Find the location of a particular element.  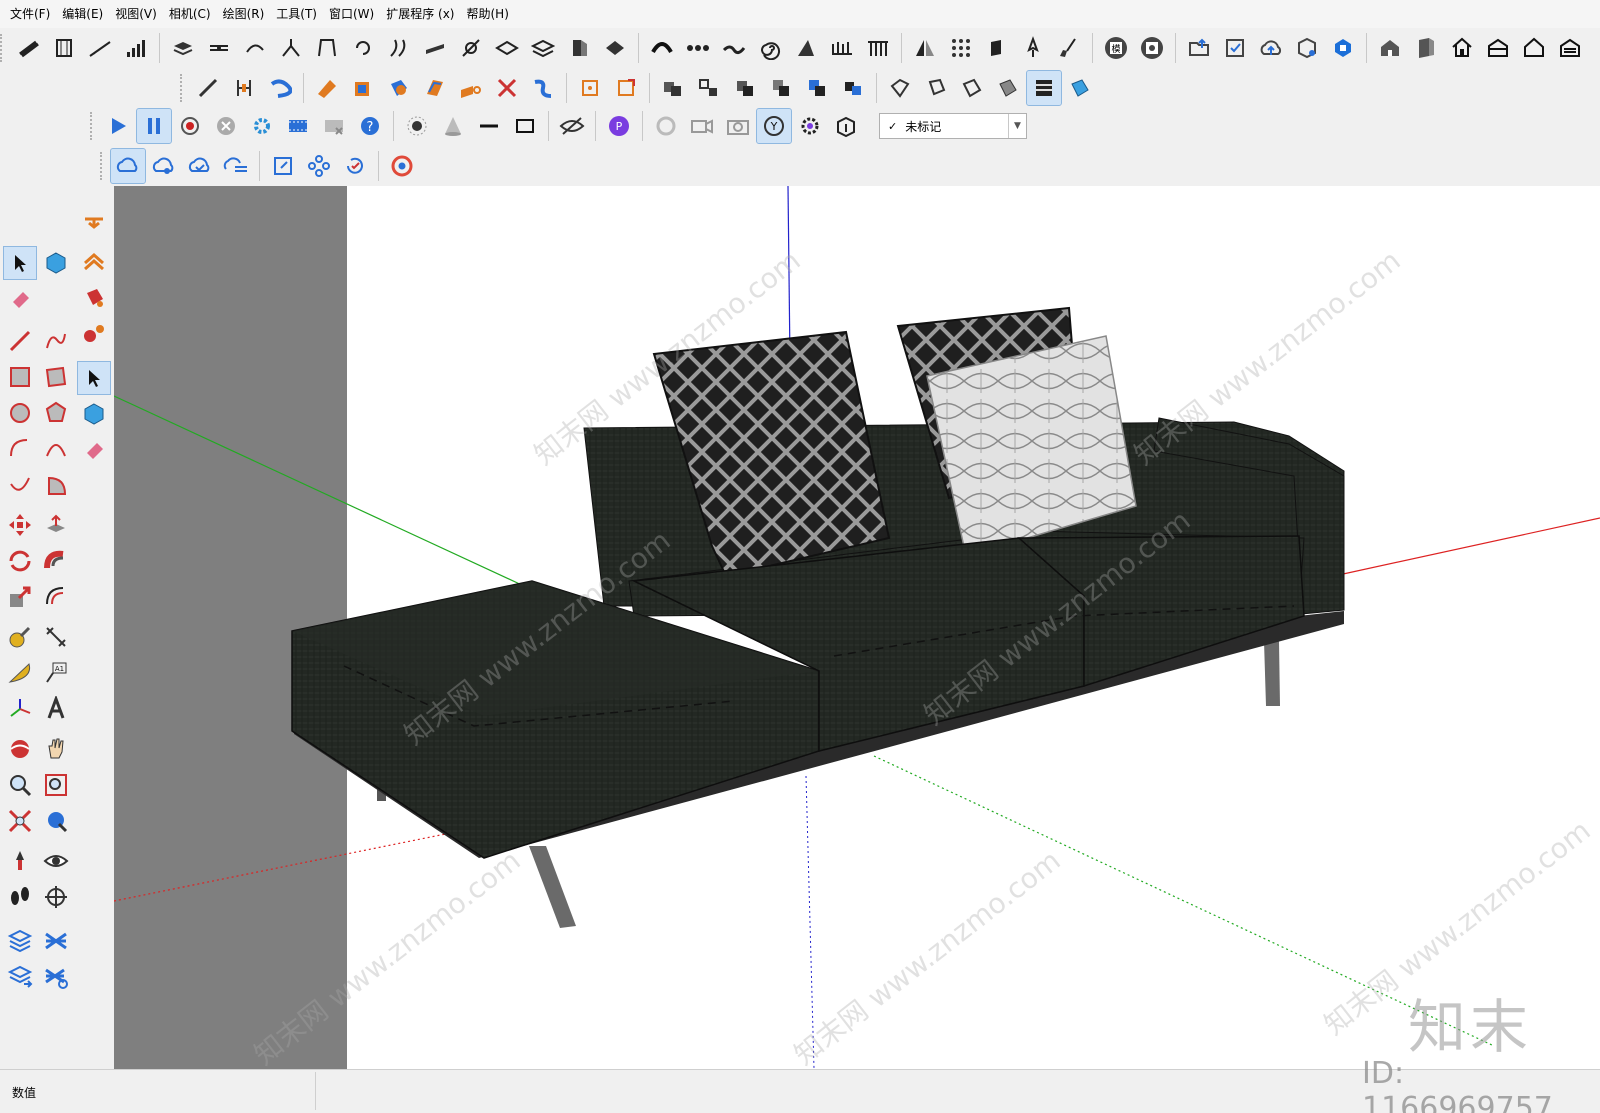

sandbox-drape-icon is located at coordinates (94, 226).